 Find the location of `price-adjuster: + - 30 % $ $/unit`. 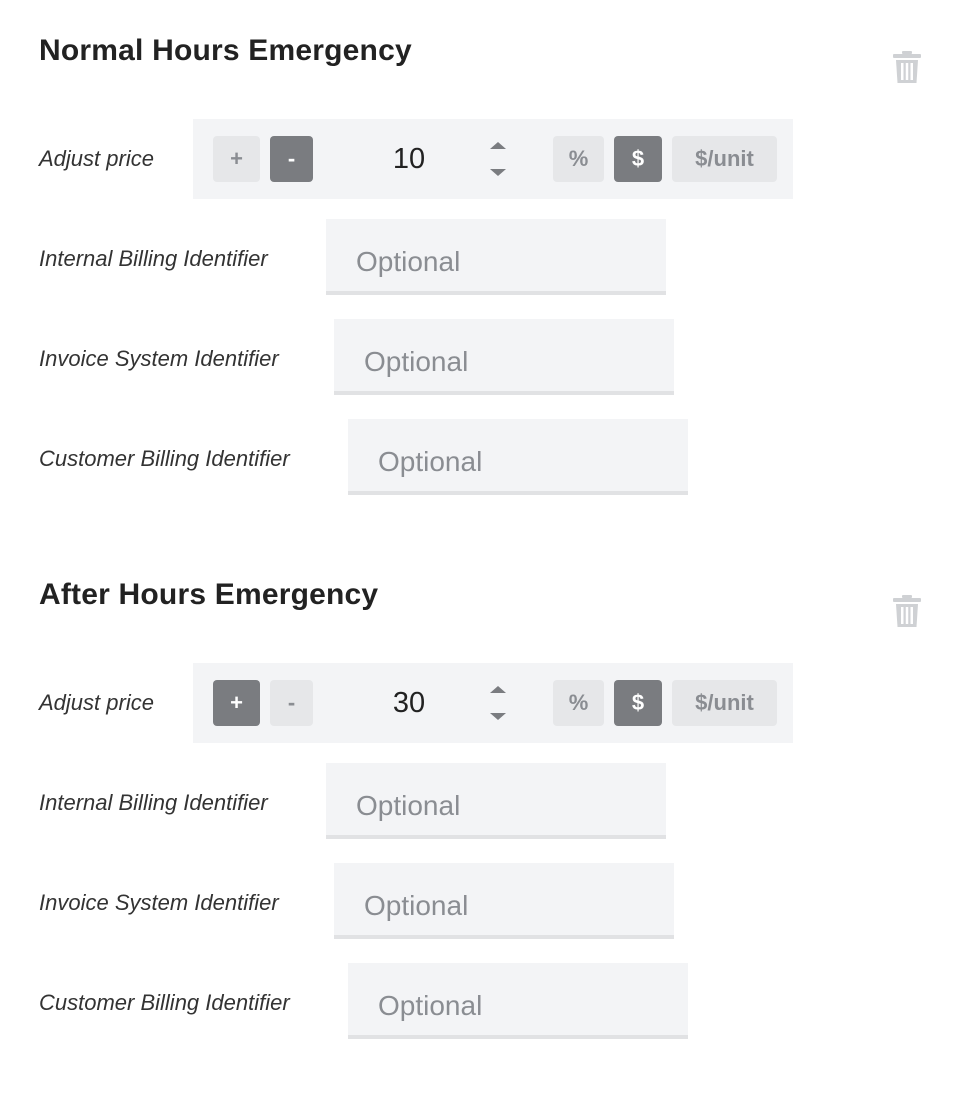

price-adjuster: + - 30 % $ $/unit is located at coordinates (493, 703).